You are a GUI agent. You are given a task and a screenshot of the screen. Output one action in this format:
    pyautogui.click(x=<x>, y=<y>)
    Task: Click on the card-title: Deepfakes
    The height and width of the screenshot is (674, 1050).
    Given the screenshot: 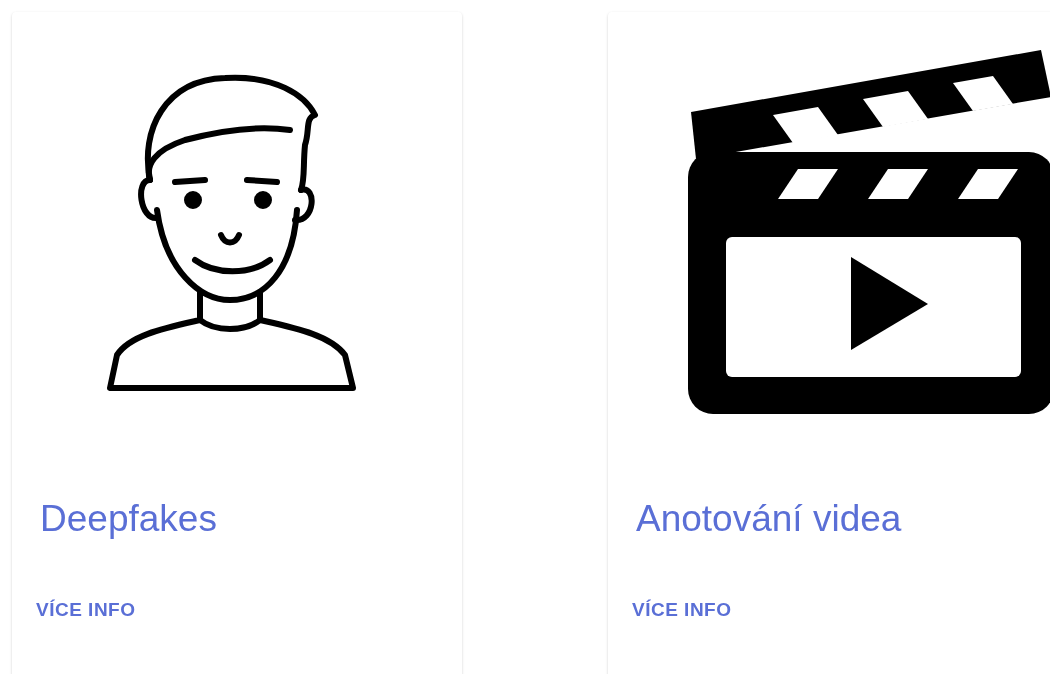 What is the action you would take?
    pyautogui.click(x=128, y=519)
    